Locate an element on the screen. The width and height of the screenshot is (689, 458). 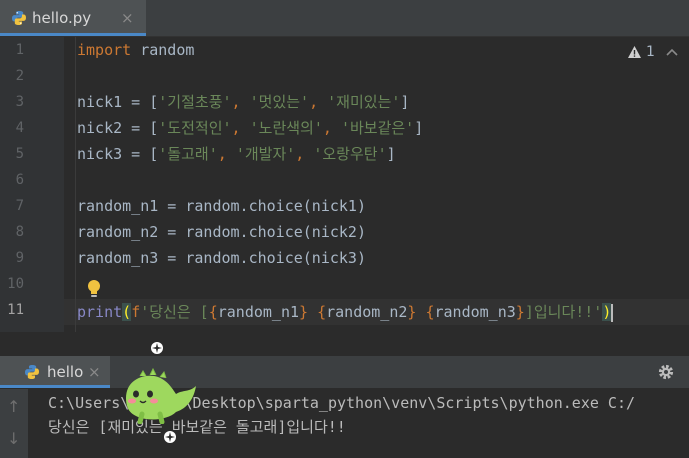
line-number: 9 is located at coordinates (19, 258).